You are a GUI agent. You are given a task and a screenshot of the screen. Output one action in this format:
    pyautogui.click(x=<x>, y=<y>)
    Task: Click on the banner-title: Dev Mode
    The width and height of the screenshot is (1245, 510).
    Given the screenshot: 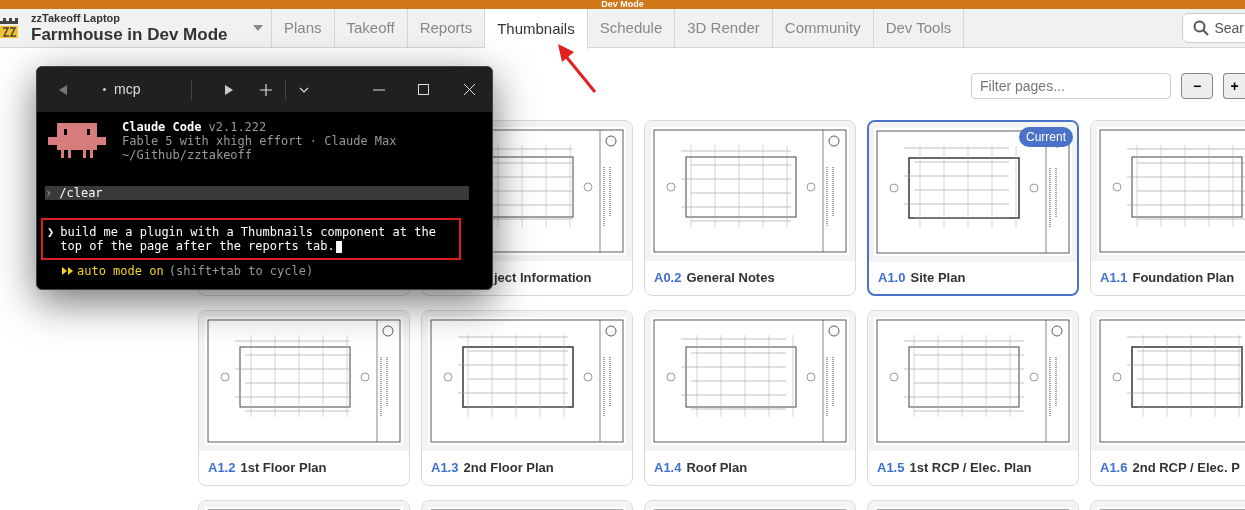 What is the action you would take?
    pyautogui.click(x=622, y=4)
    